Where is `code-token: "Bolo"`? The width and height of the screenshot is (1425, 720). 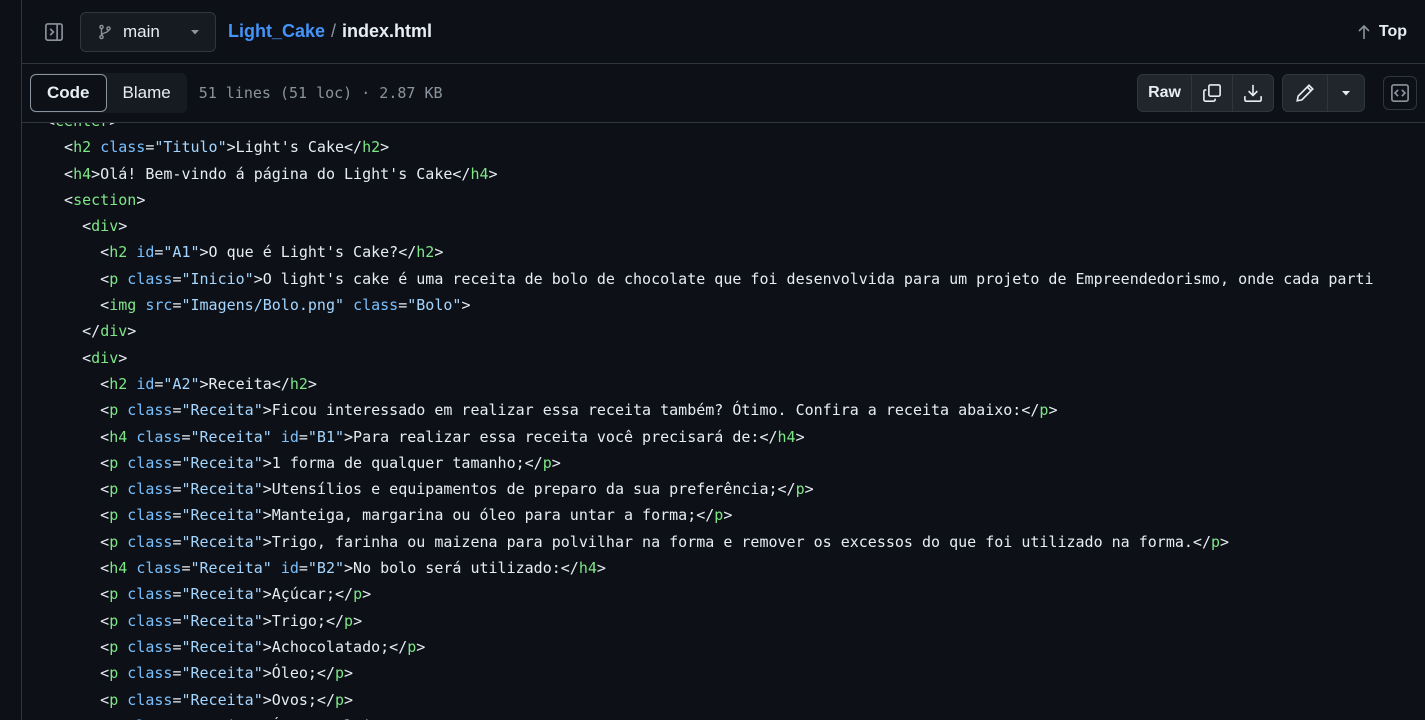 code-token: "Bolo" is located at coordinates (434, 305).